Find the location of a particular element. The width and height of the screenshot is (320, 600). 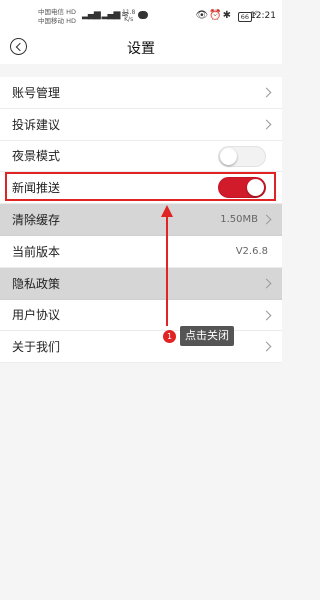

carrier-tag-1: HD is located at coordinates (71, 12).